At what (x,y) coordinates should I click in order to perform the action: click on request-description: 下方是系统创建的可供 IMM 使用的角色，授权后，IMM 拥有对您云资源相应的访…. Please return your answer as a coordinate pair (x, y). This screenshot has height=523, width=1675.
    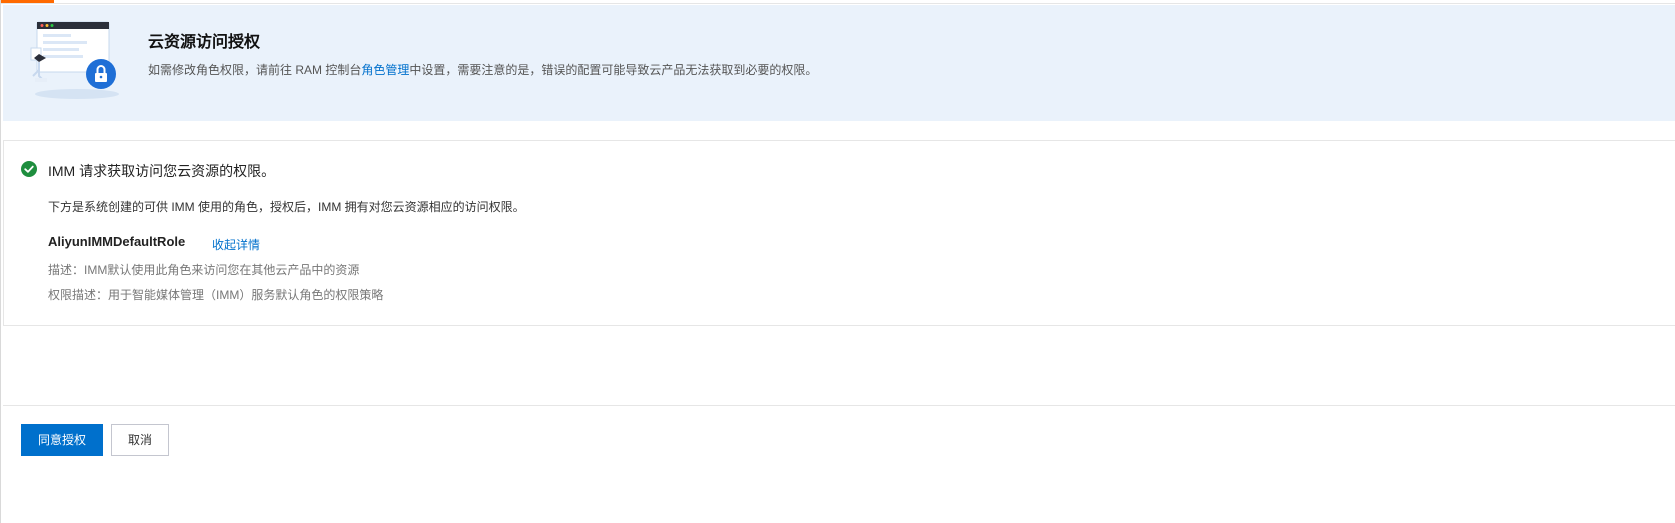
    Looking at the image, I should click on (286, 207).